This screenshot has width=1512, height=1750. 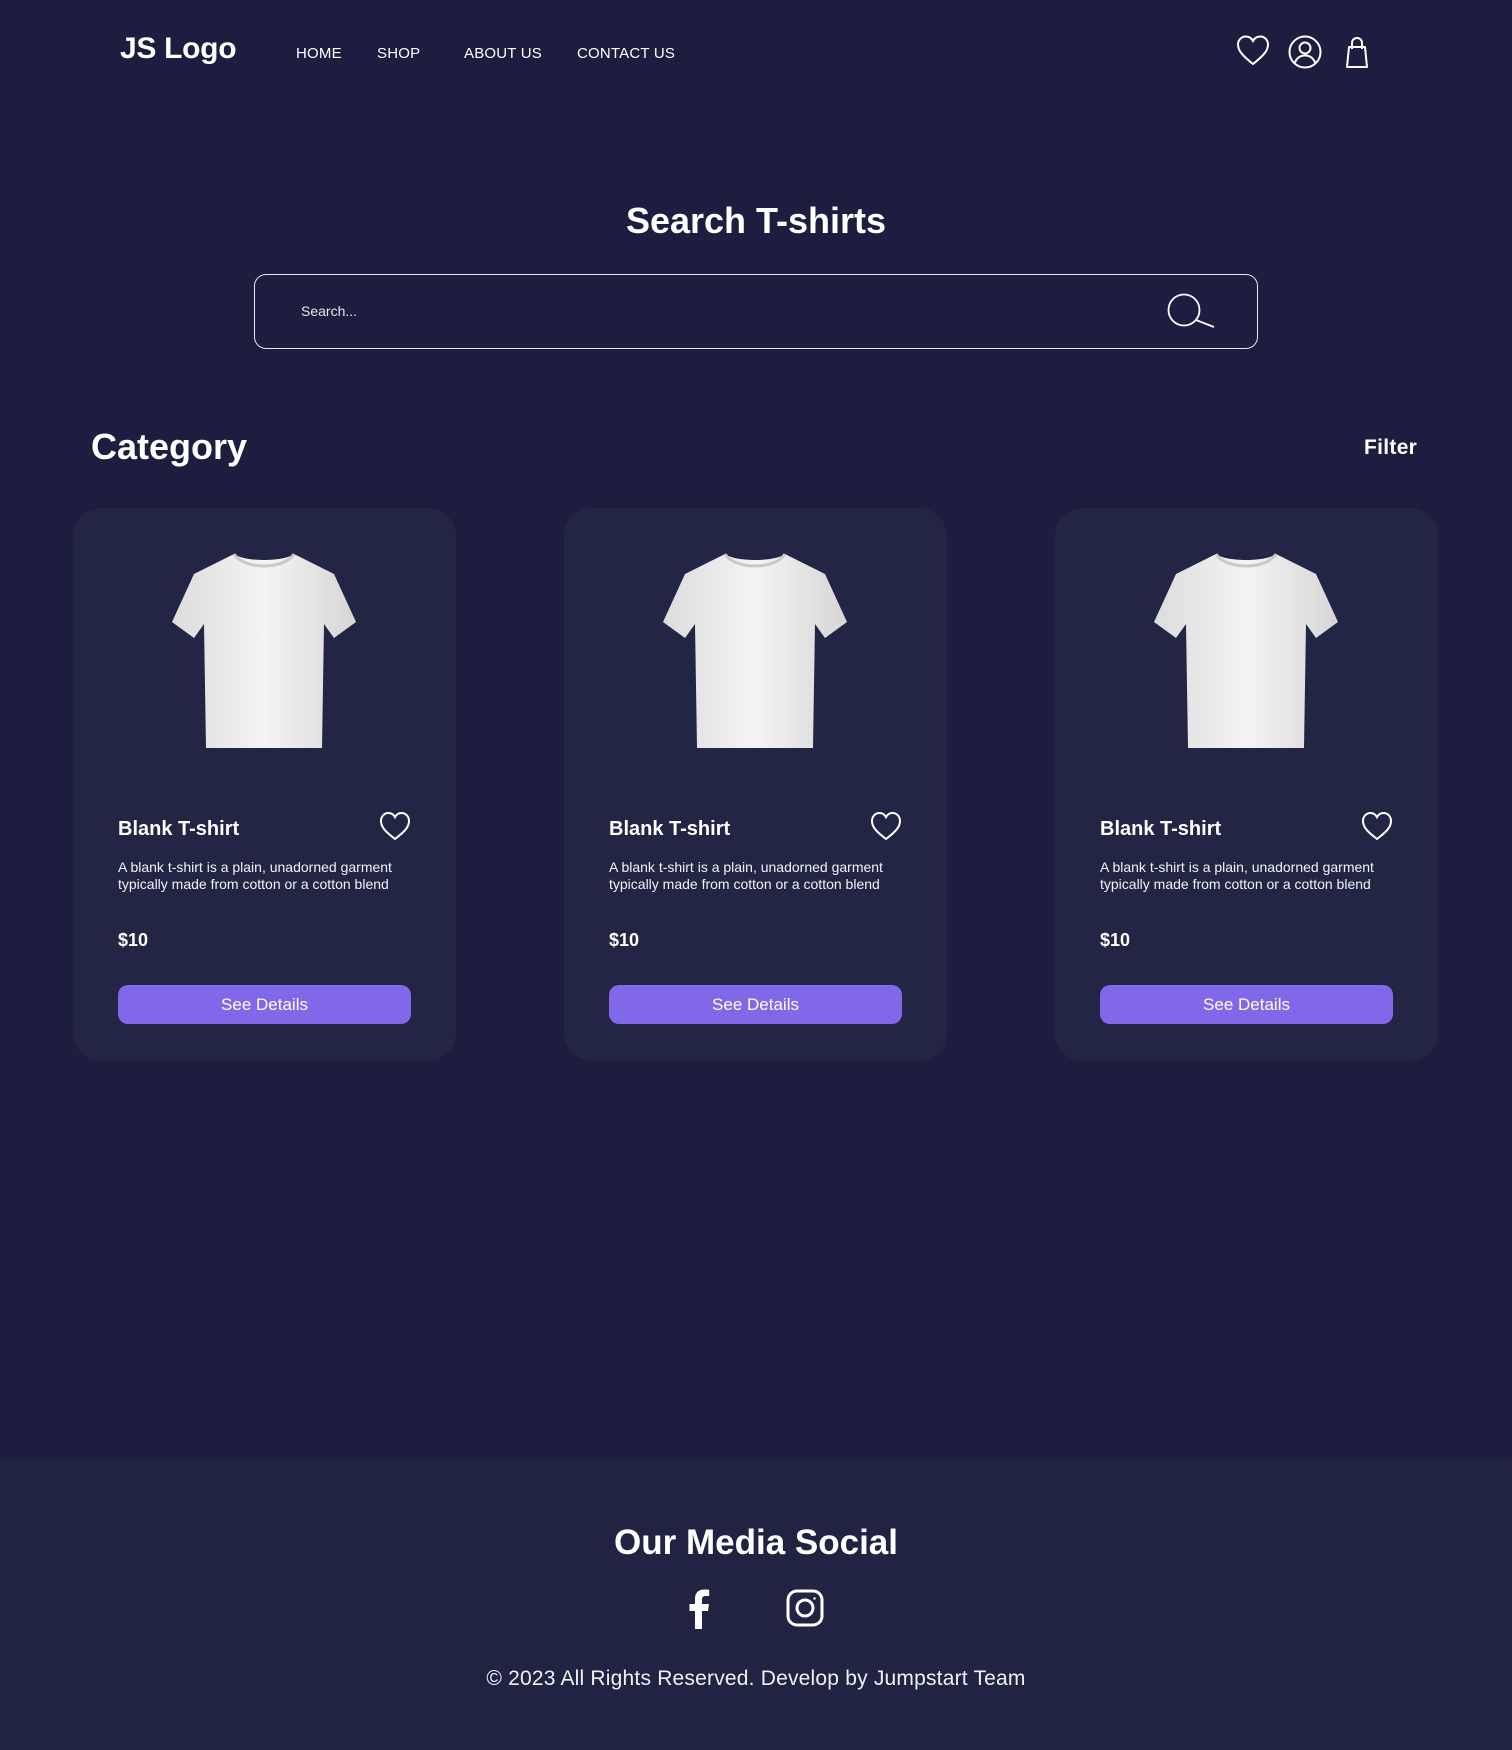 What do you see at coordinates (626, 53) in the screenshot?
I see `nav-contact-us: CONTACT US` at bounding box center [626, 53].